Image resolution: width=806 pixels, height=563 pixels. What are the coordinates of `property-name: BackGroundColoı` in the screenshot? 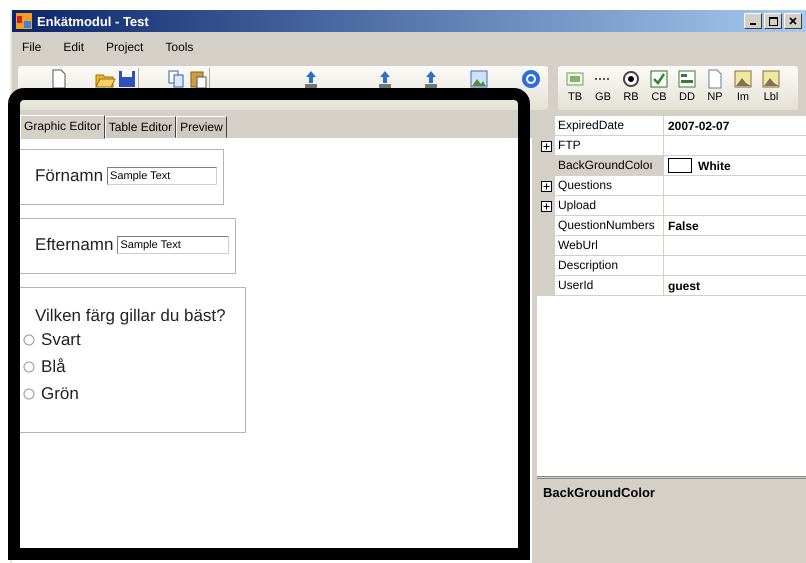 It's located at (609, 166).